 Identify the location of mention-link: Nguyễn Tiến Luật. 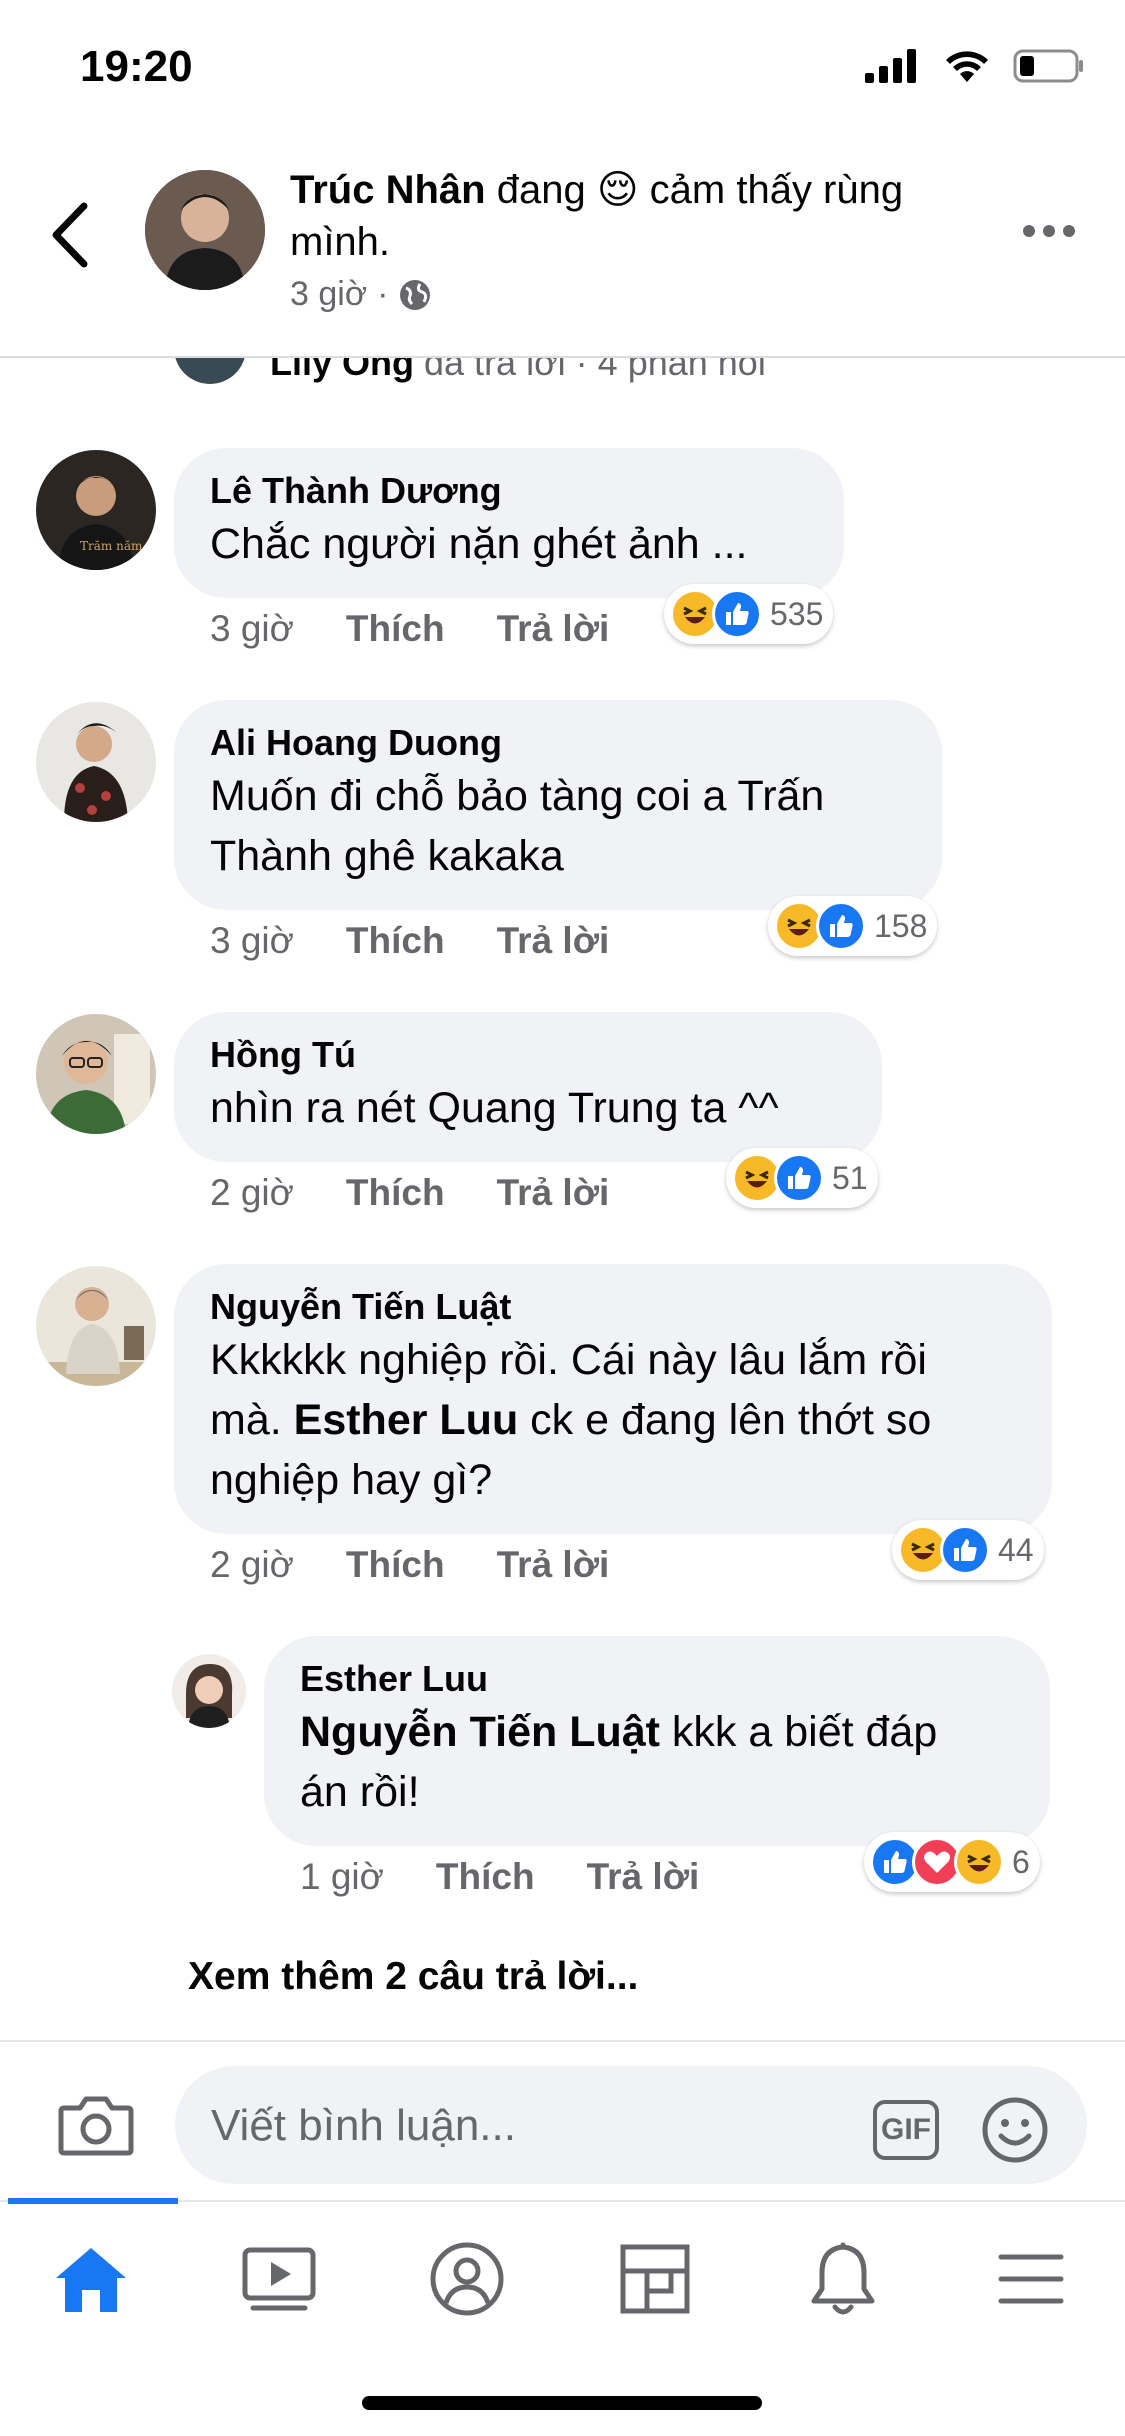
(480, 1732).